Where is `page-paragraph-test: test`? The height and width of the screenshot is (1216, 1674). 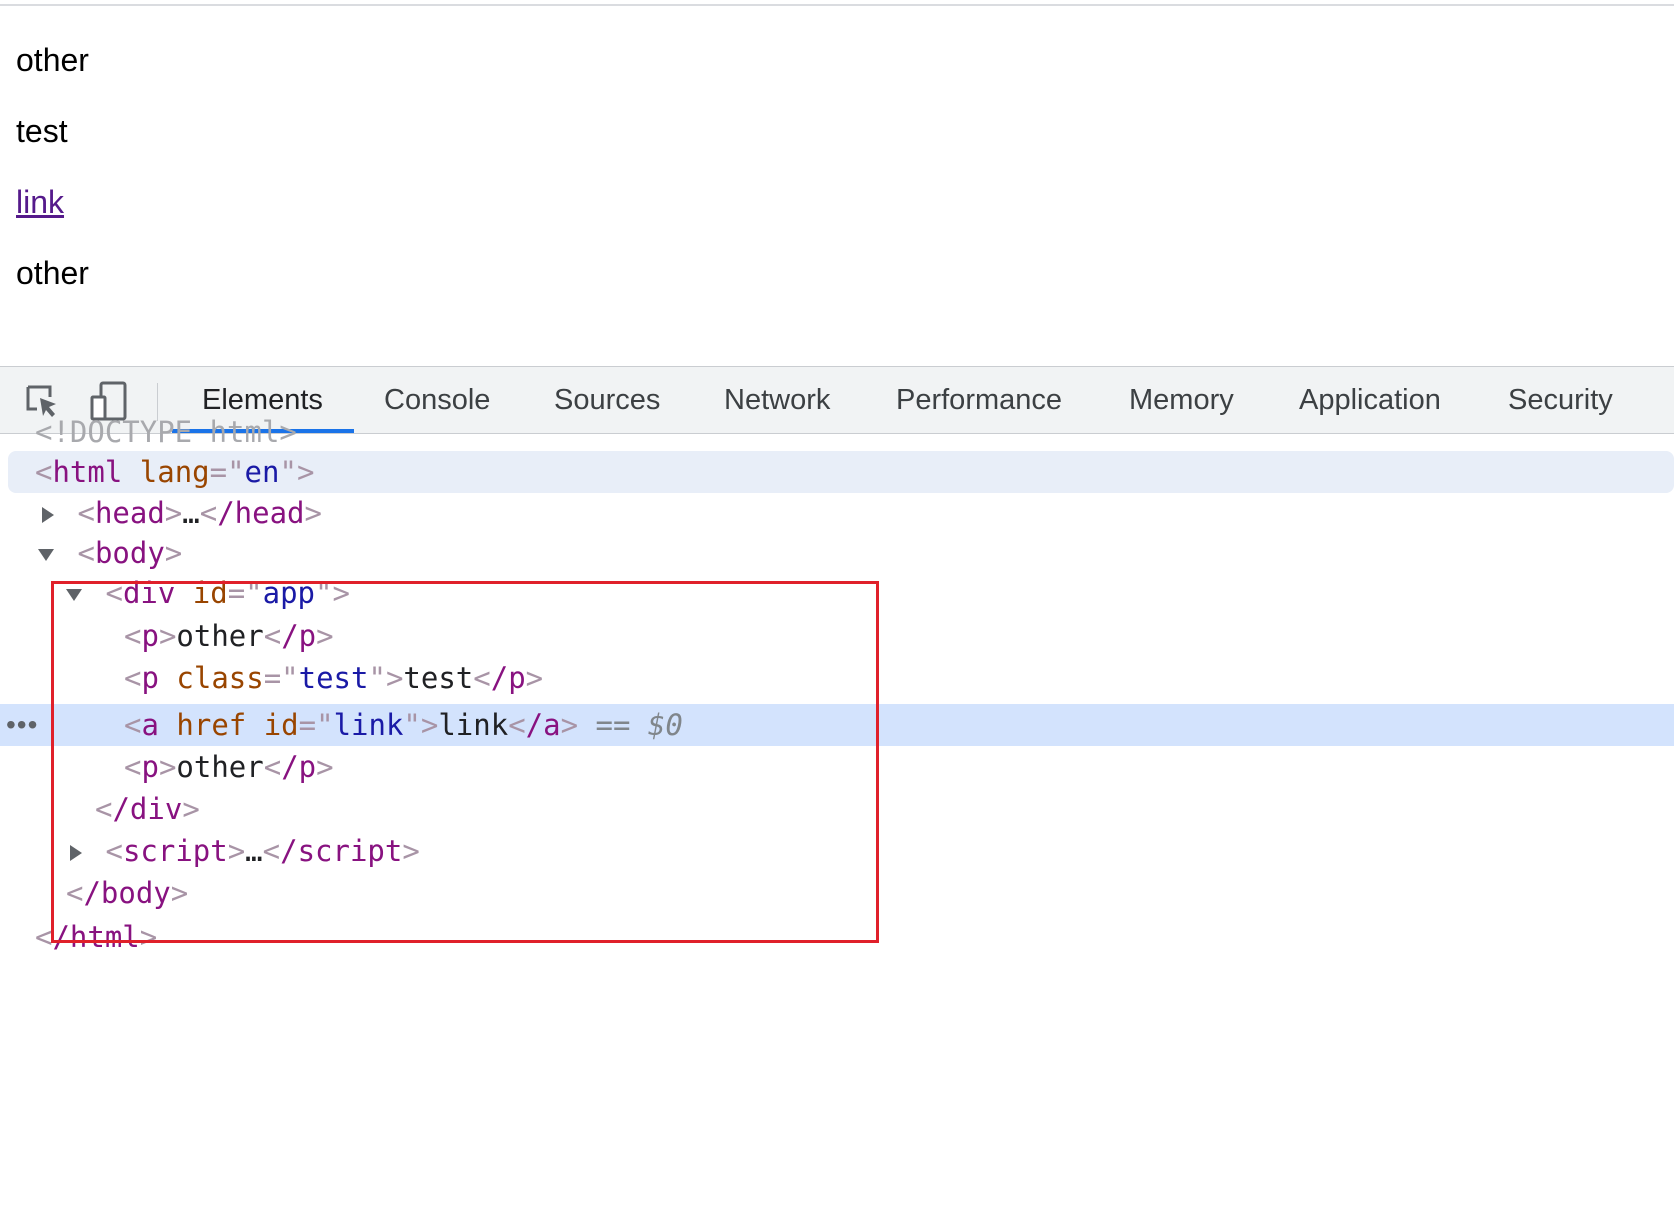
page-paragraph-test: test is located at coordinates (42, 131).